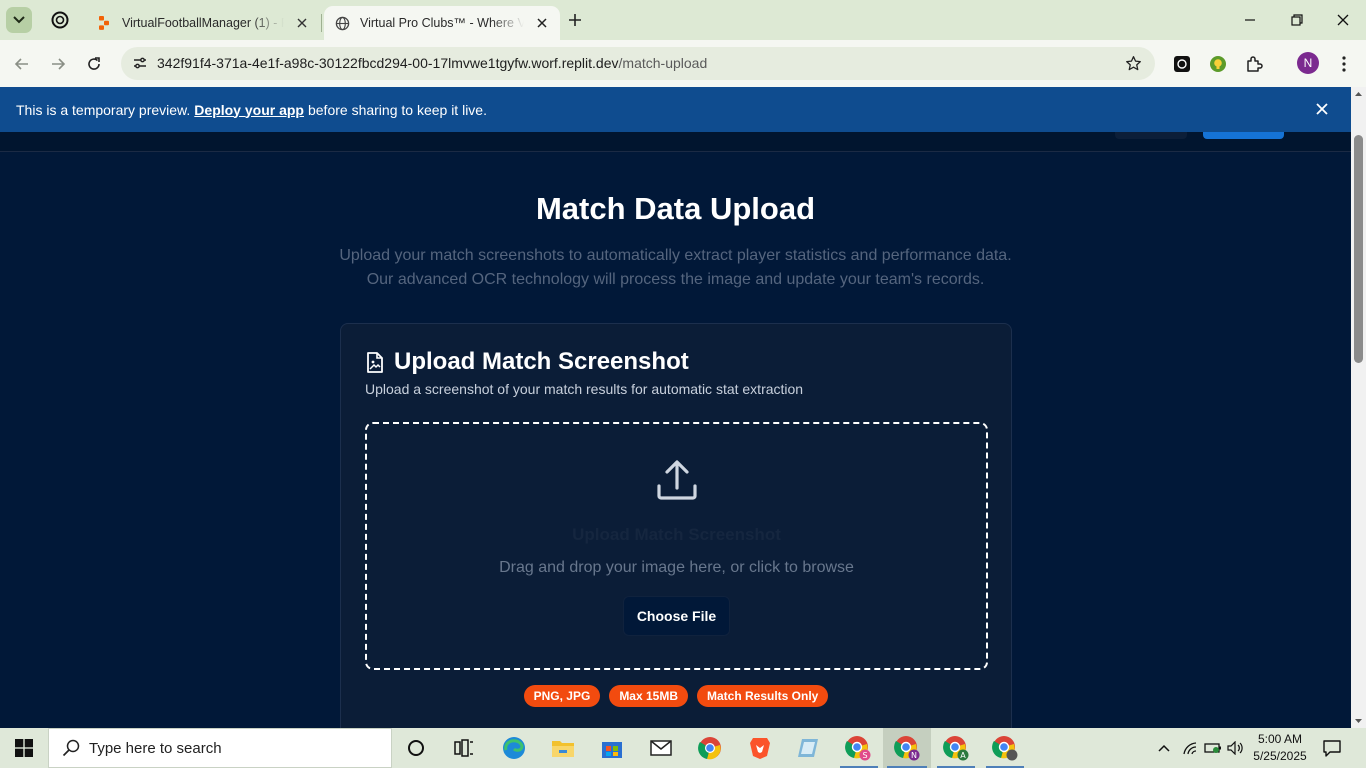 This screenshot has height=768, width=1366. I want to click on more-vertical-icon, so click(1344, 64).